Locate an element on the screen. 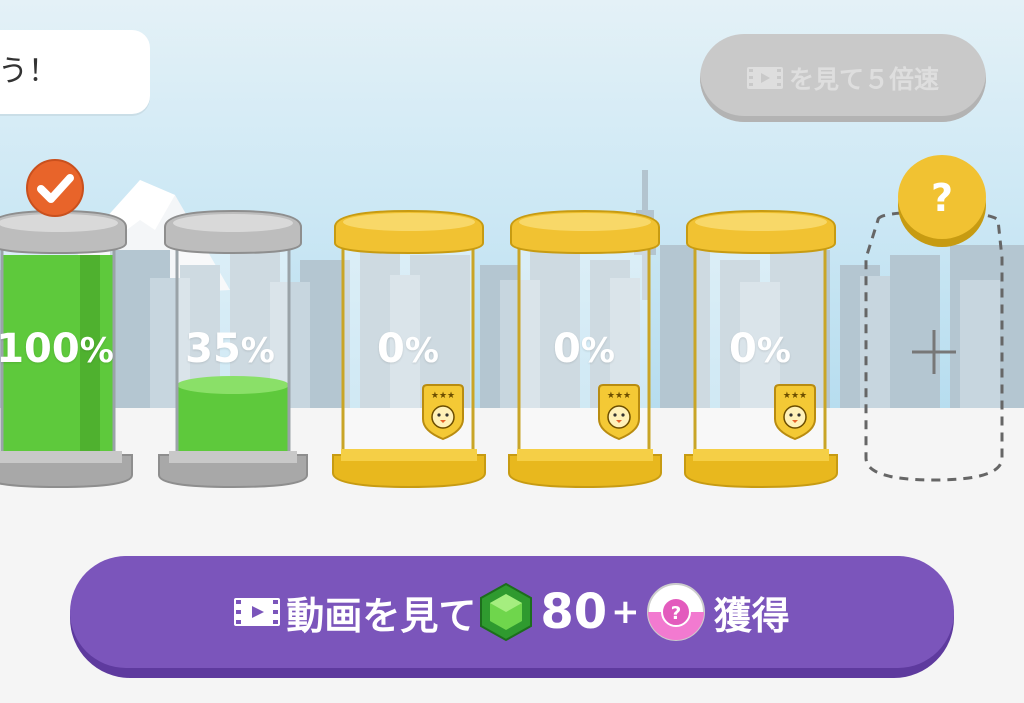 This screenshot has width=1024, height=703. speech-bubble: う！ is located at coordinates (75, 72).